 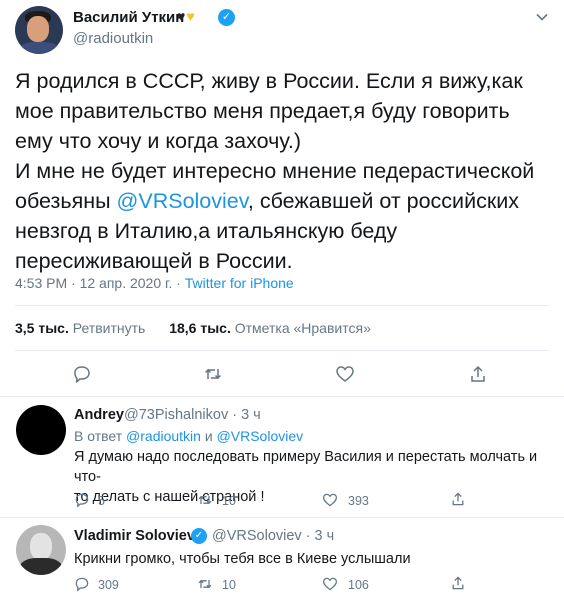 What do you see at coordinates (169, 497) in the screenshot?
I see `reply-text-line: то делать с нашей страной !` at bounding box center [169, 497].